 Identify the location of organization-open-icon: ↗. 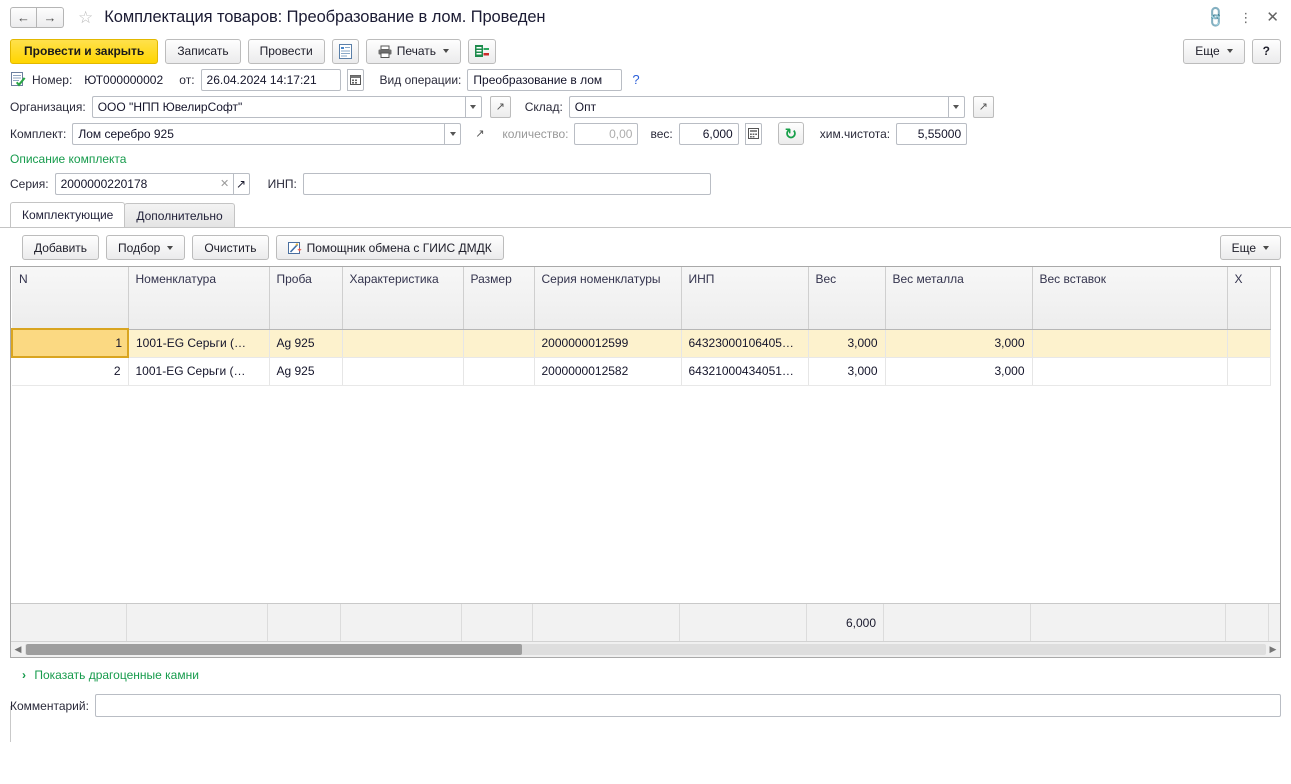
(500, 106).